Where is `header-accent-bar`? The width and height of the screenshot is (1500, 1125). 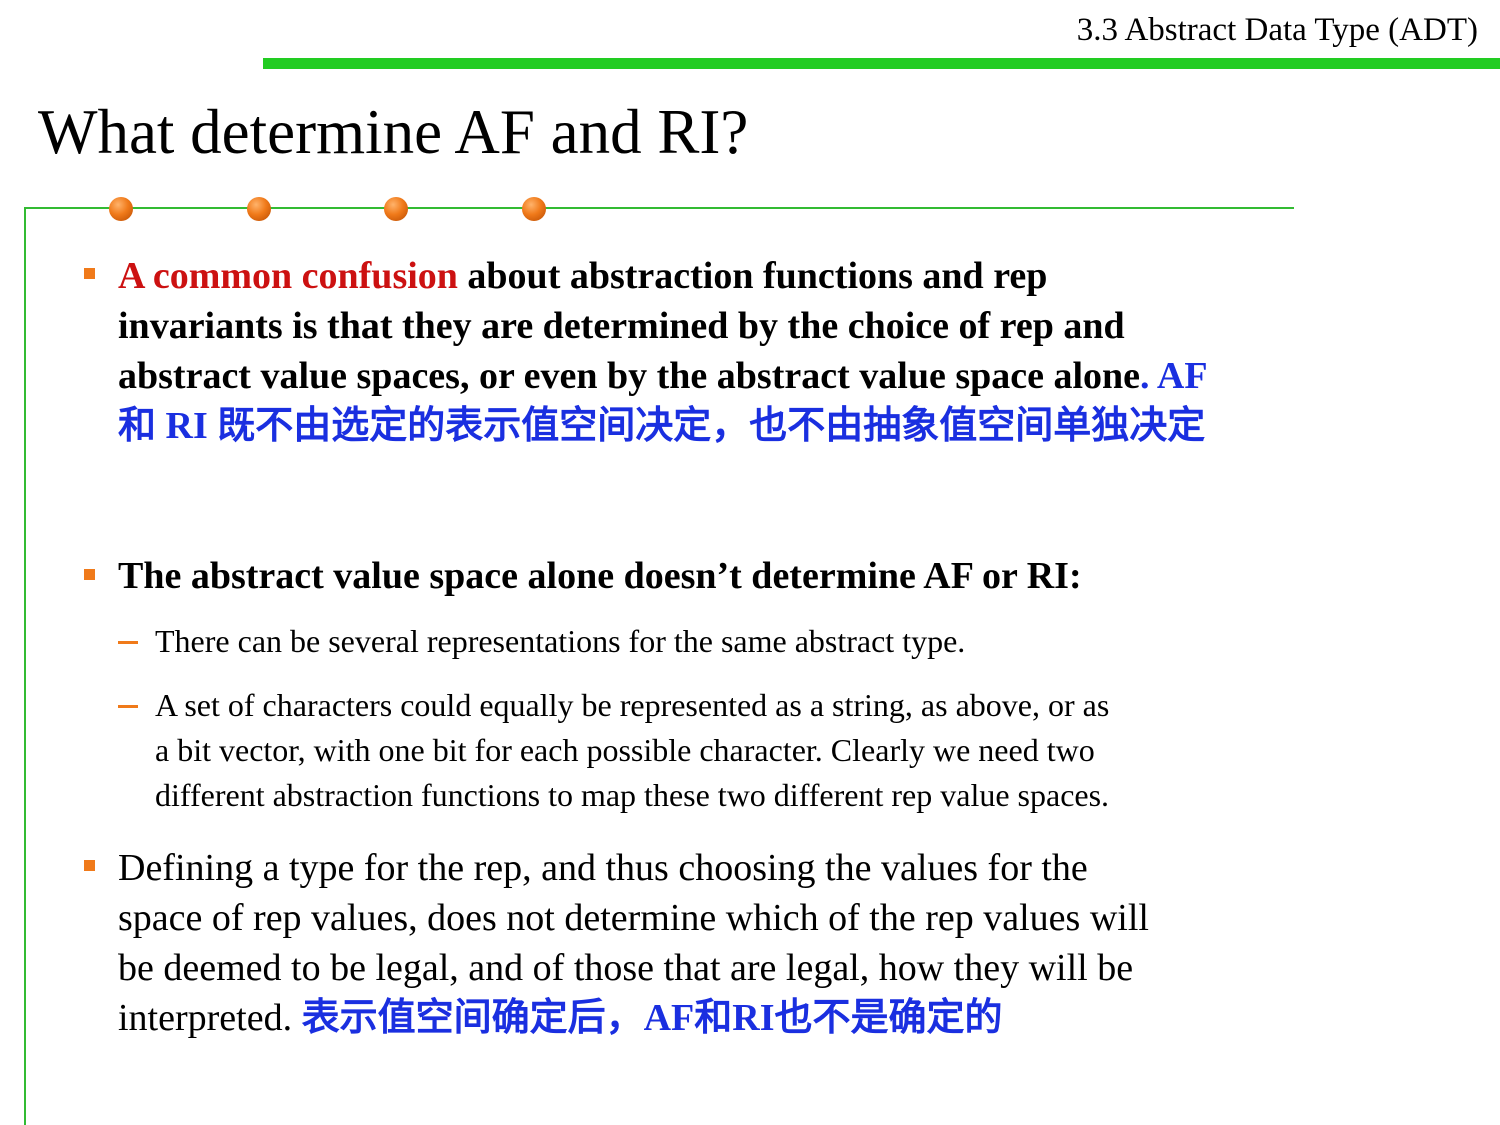
header-accent-bar is located at coordinates (881, 63).